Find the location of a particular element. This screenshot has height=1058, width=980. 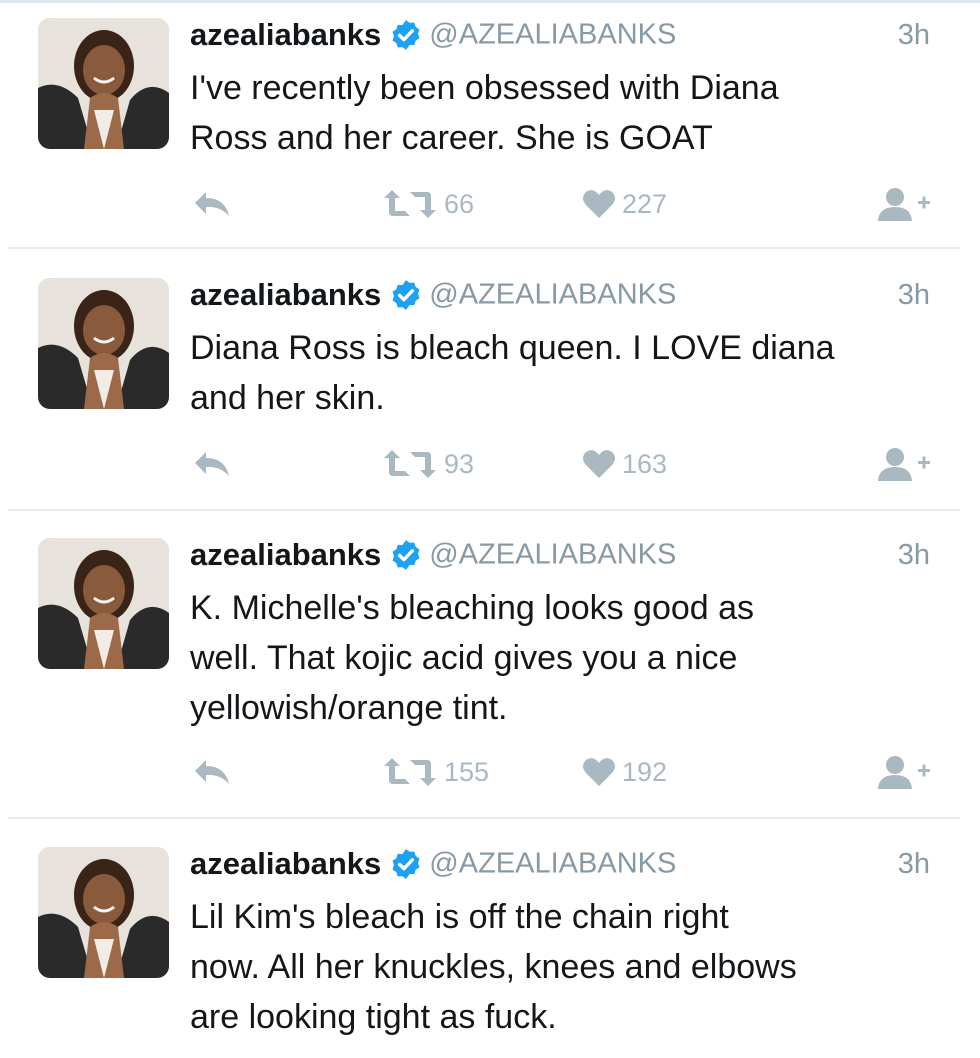

tweet-actions: 66 227 is located at coordinates (490, 204).